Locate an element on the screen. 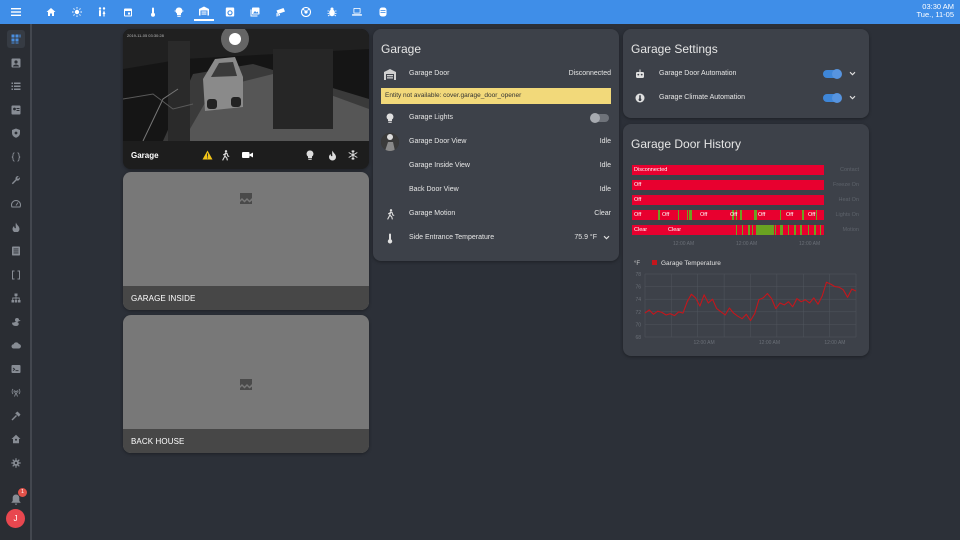  timeline-bar-lights: Off Off Off Off Off Off Off is located at coordinates (728, 215).